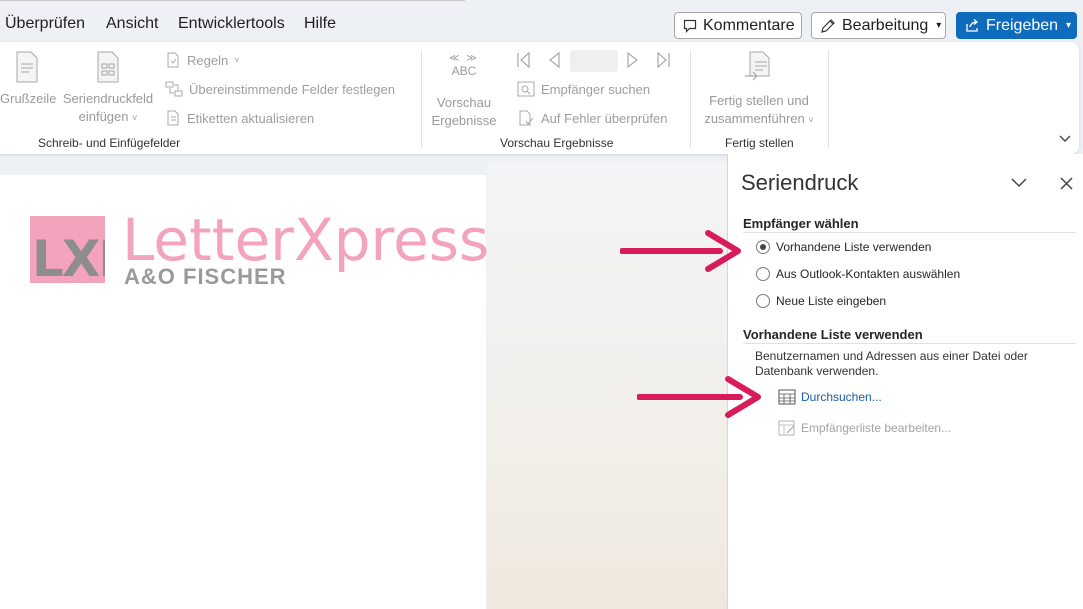  Describe the element at coordinates (759, 89) in the screenshot. I see `finish-merge-button: Fertig stellen und zusammenführen ˅` at that location.